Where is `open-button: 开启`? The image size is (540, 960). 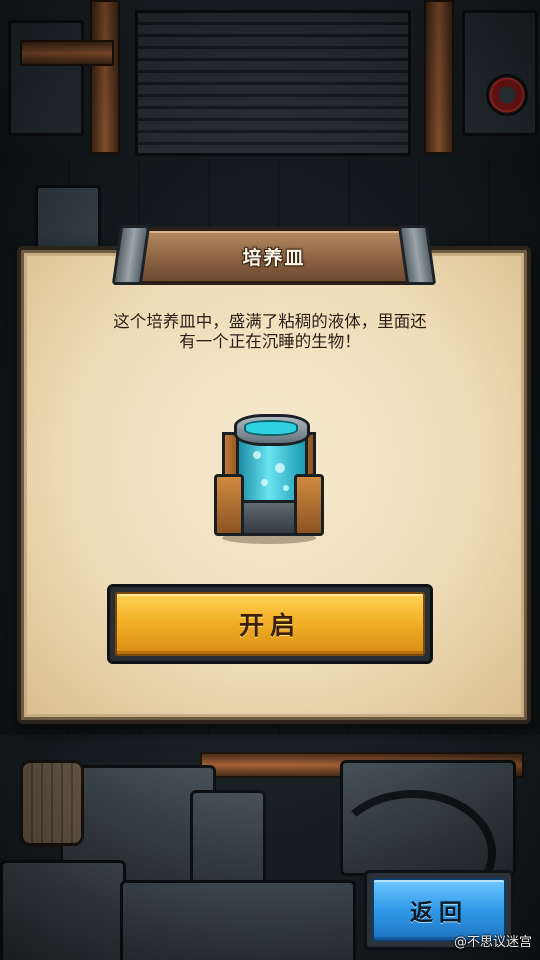 open-button: 开启 is located at coordinates (270, 624).